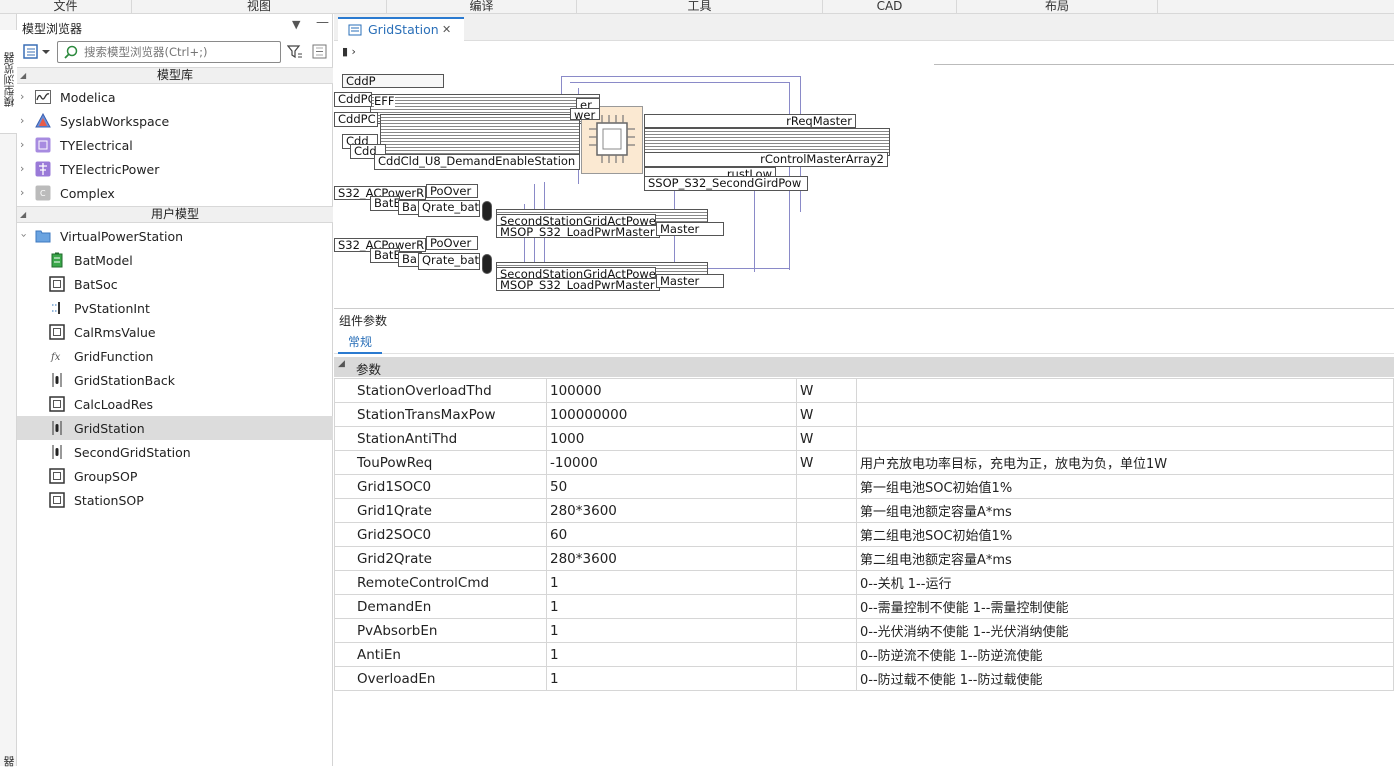  I want to click on tree-item-gridfunction: fx GridFunction, so click(175, 356).